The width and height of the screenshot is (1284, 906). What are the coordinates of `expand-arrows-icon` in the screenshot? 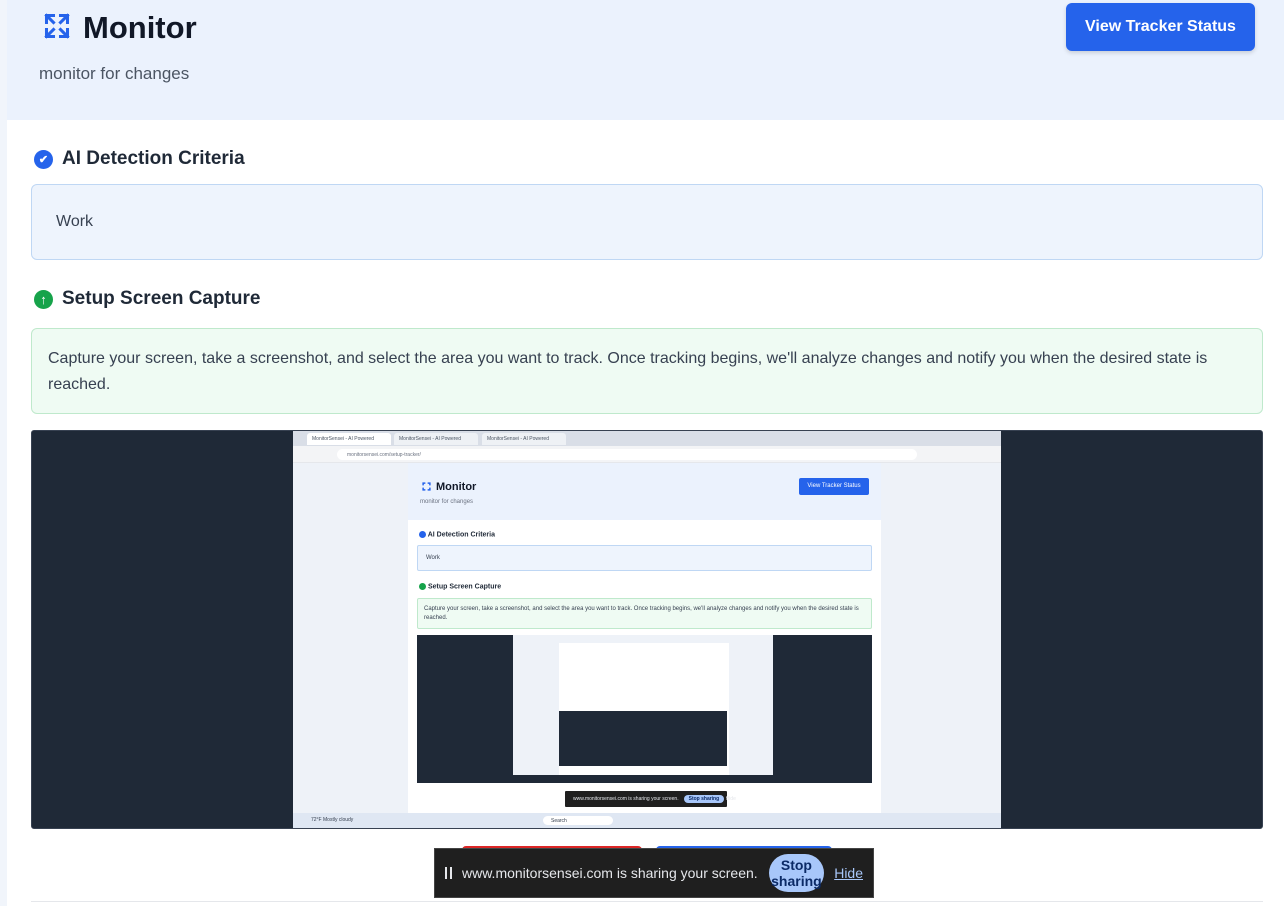 It's located at (57, 26).